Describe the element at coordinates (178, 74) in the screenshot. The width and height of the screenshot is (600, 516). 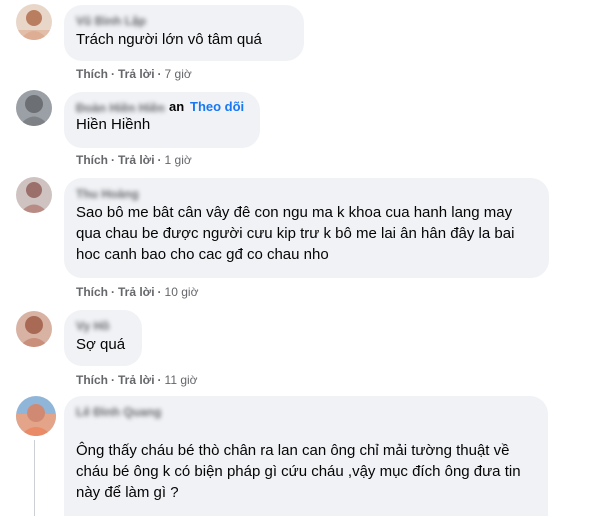
I see `comment-timestamp: 7 giờ` at that location.